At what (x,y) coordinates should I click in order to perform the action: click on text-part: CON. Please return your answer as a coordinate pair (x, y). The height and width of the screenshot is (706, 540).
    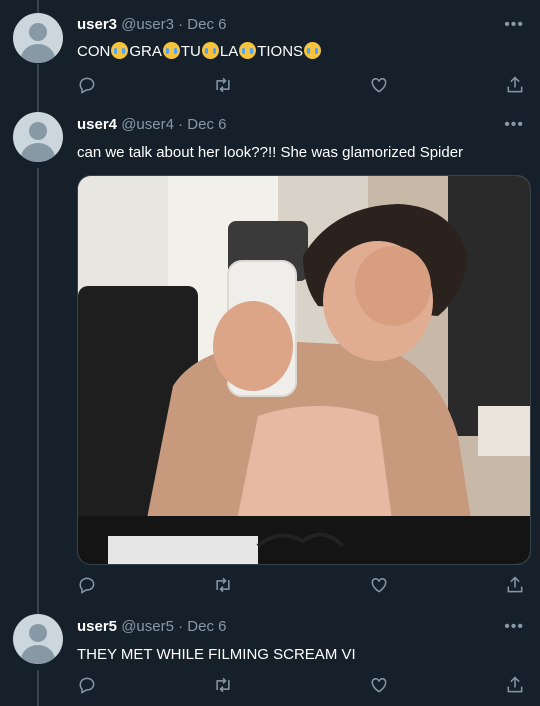
    Looking at the image, I should click on (94, 51).